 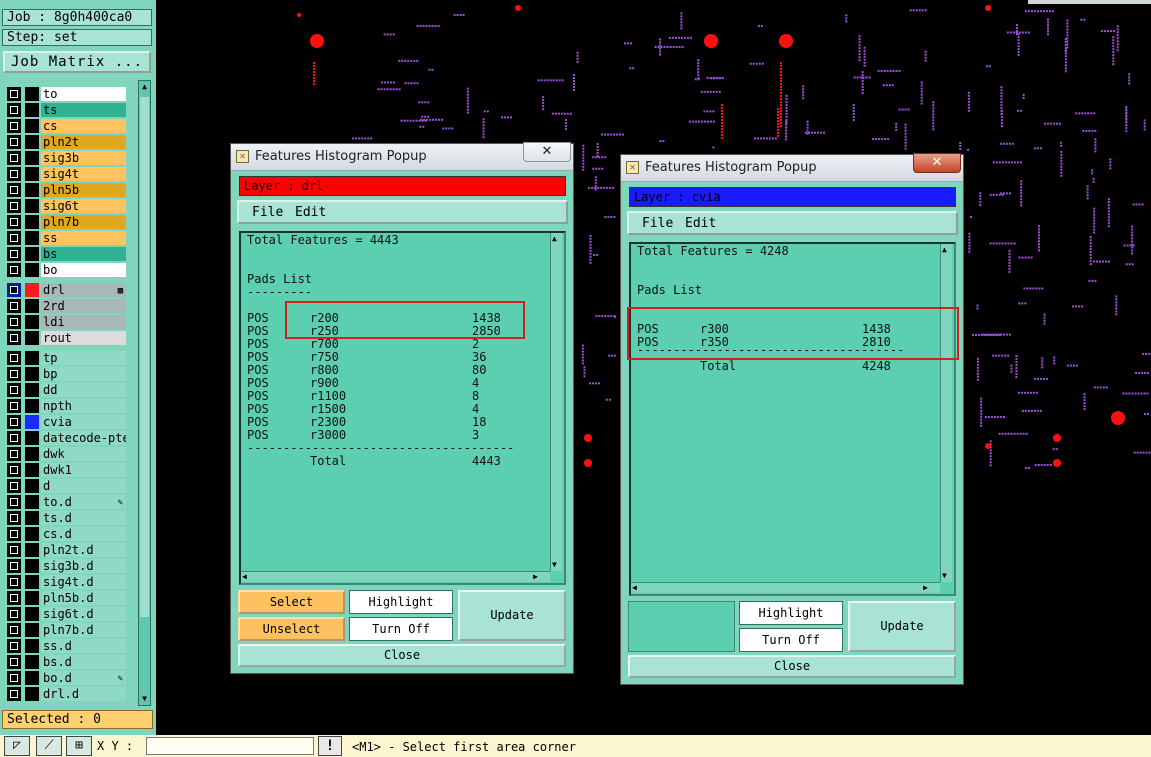 I want to click on turn-off-button: Turn Off, so click(x=401, y=629).